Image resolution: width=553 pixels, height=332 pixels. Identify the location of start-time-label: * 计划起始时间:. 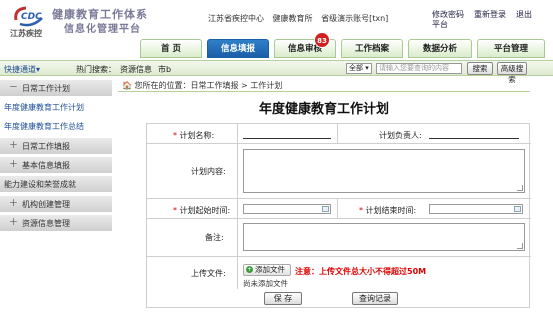
(202, 210).